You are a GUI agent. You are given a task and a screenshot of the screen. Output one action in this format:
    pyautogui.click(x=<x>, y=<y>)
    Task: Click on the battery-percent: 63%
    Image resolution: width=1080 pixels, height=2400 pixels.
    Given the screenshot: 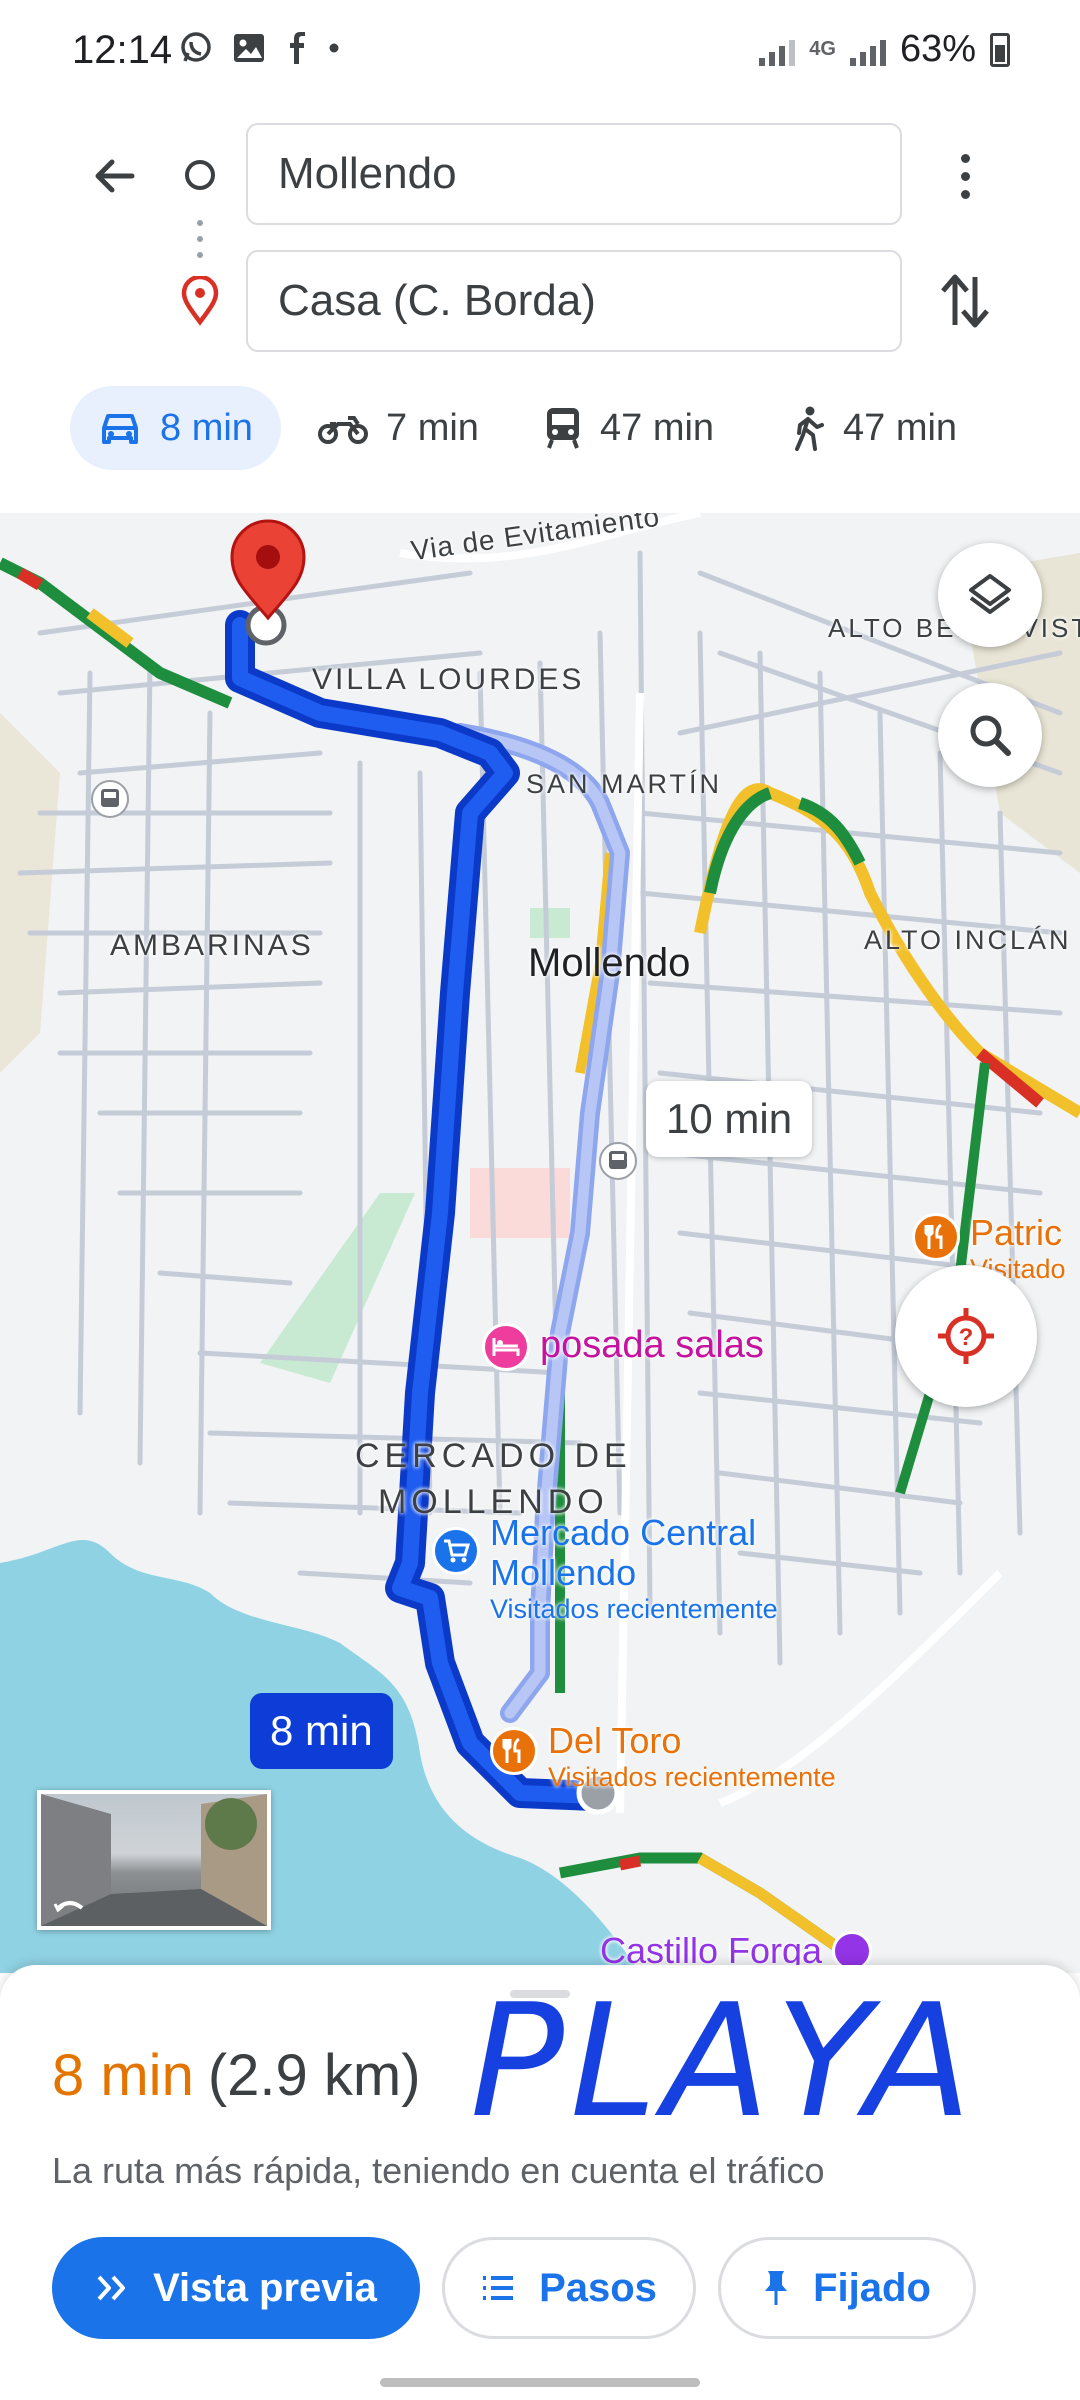 What is the action you would take?
    pyautogui.click(x=937, y=49)
    